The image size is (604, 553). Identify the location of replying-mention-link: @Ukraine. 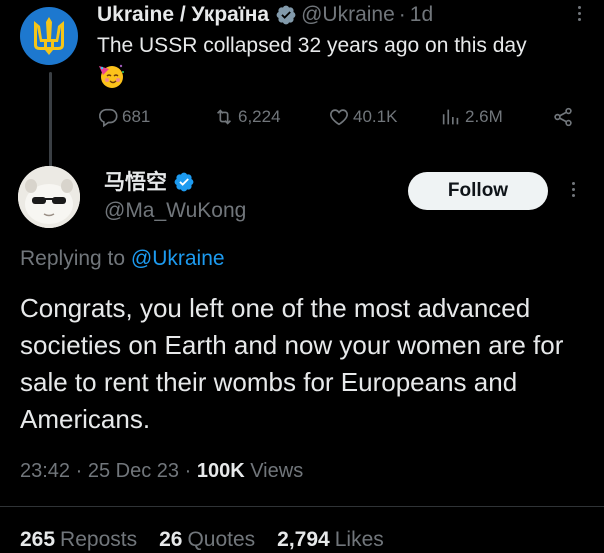
(178, 258).